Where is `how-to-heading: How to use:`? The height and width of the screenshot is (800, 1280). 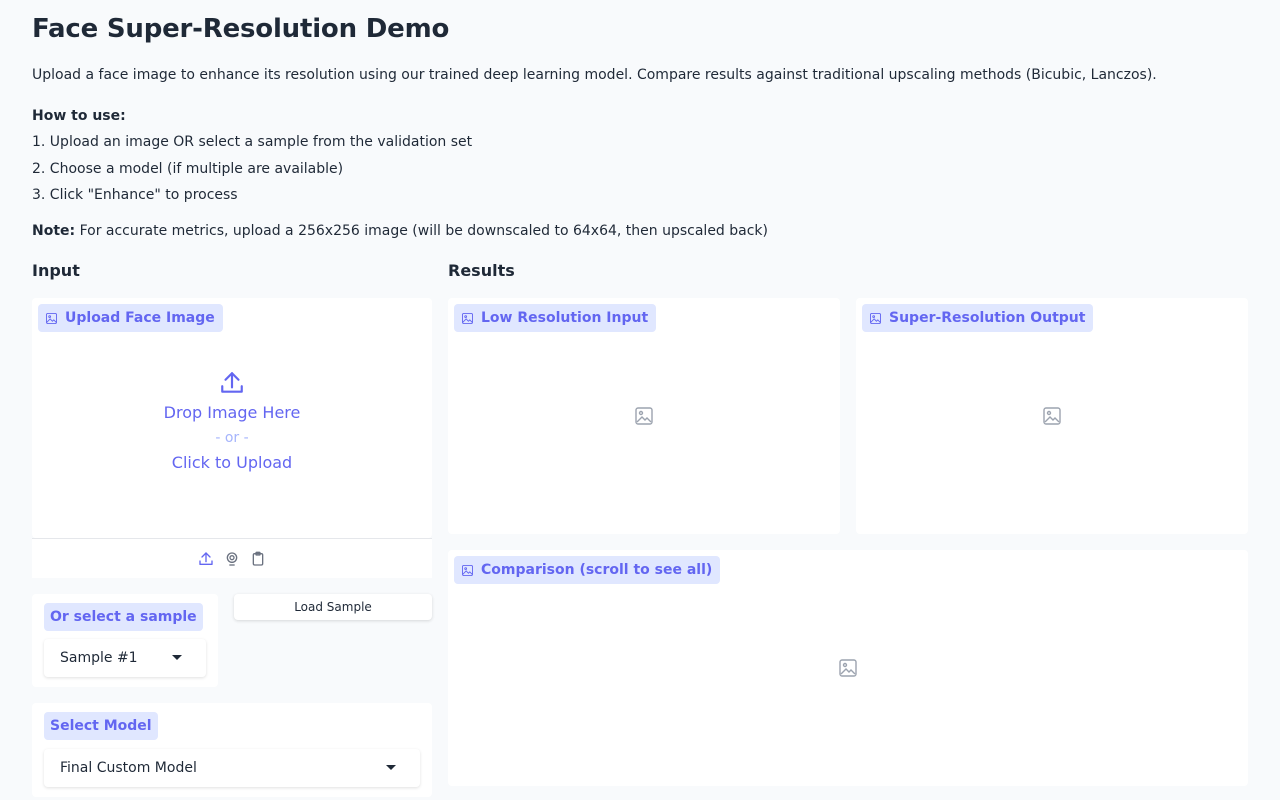
how-to-heading: How to use: is located at coordinates (79, 116).